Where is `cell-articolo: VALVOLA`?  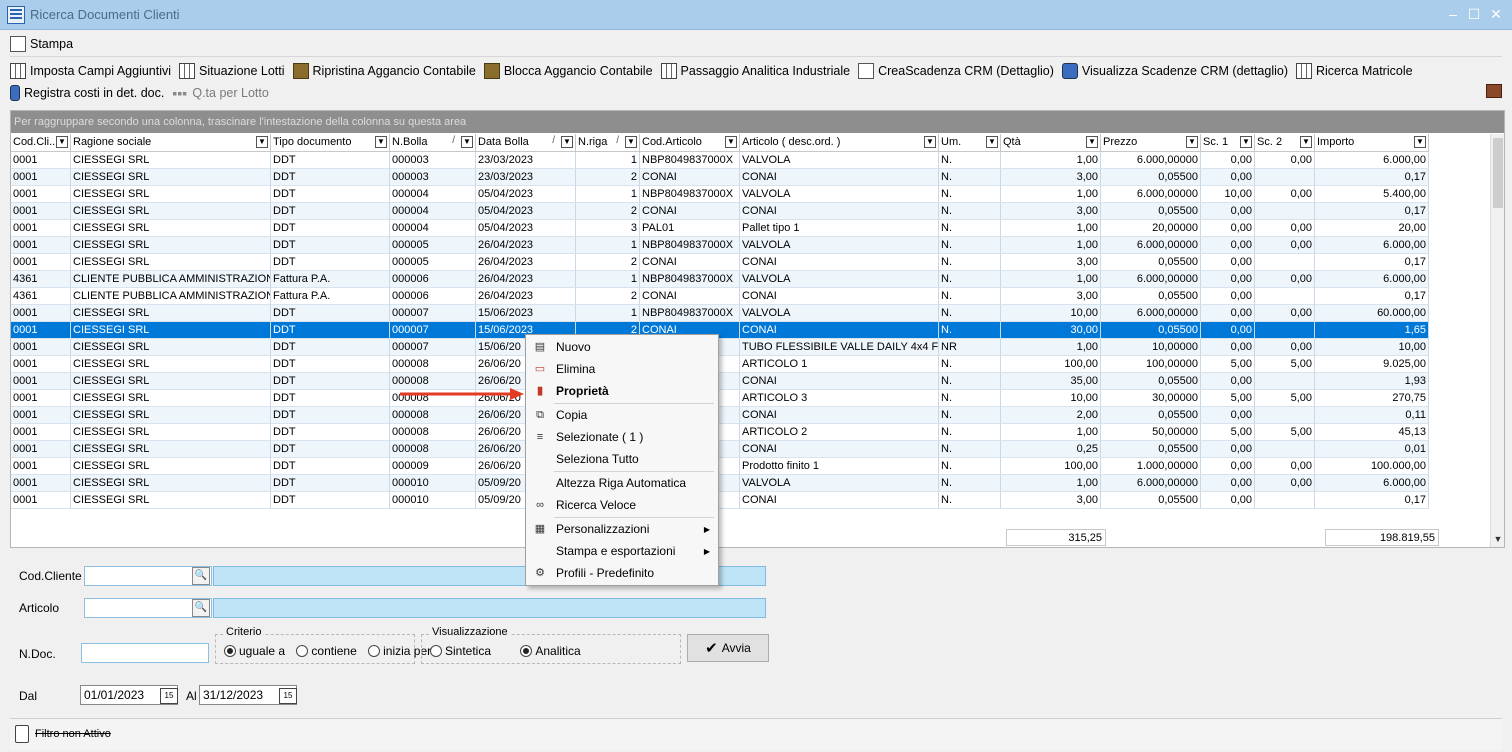 cell-articolo: VALVOLA is located at coordinates (839, 279).